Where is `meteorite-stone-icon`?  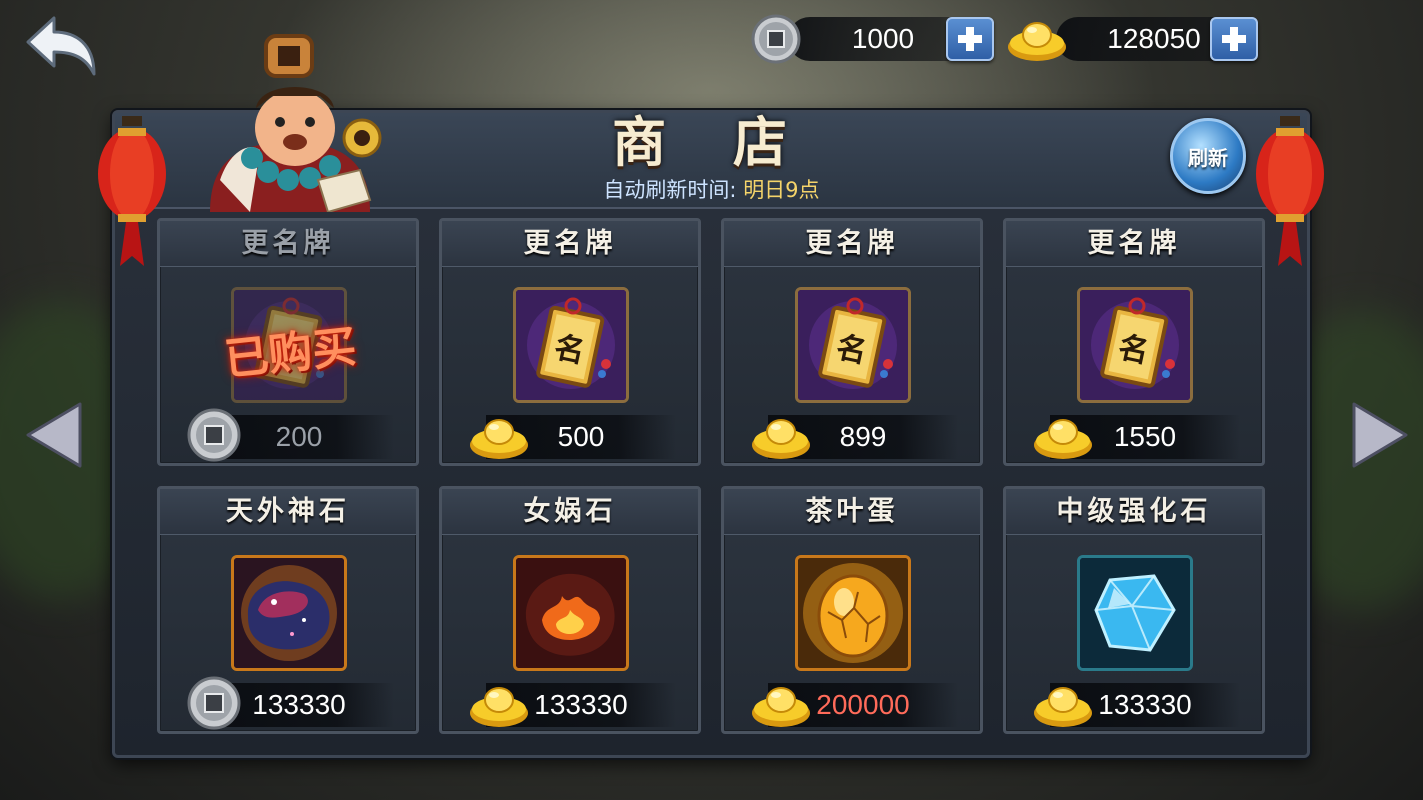 meteorite-stone-icon is located at coordinates (289, 613).